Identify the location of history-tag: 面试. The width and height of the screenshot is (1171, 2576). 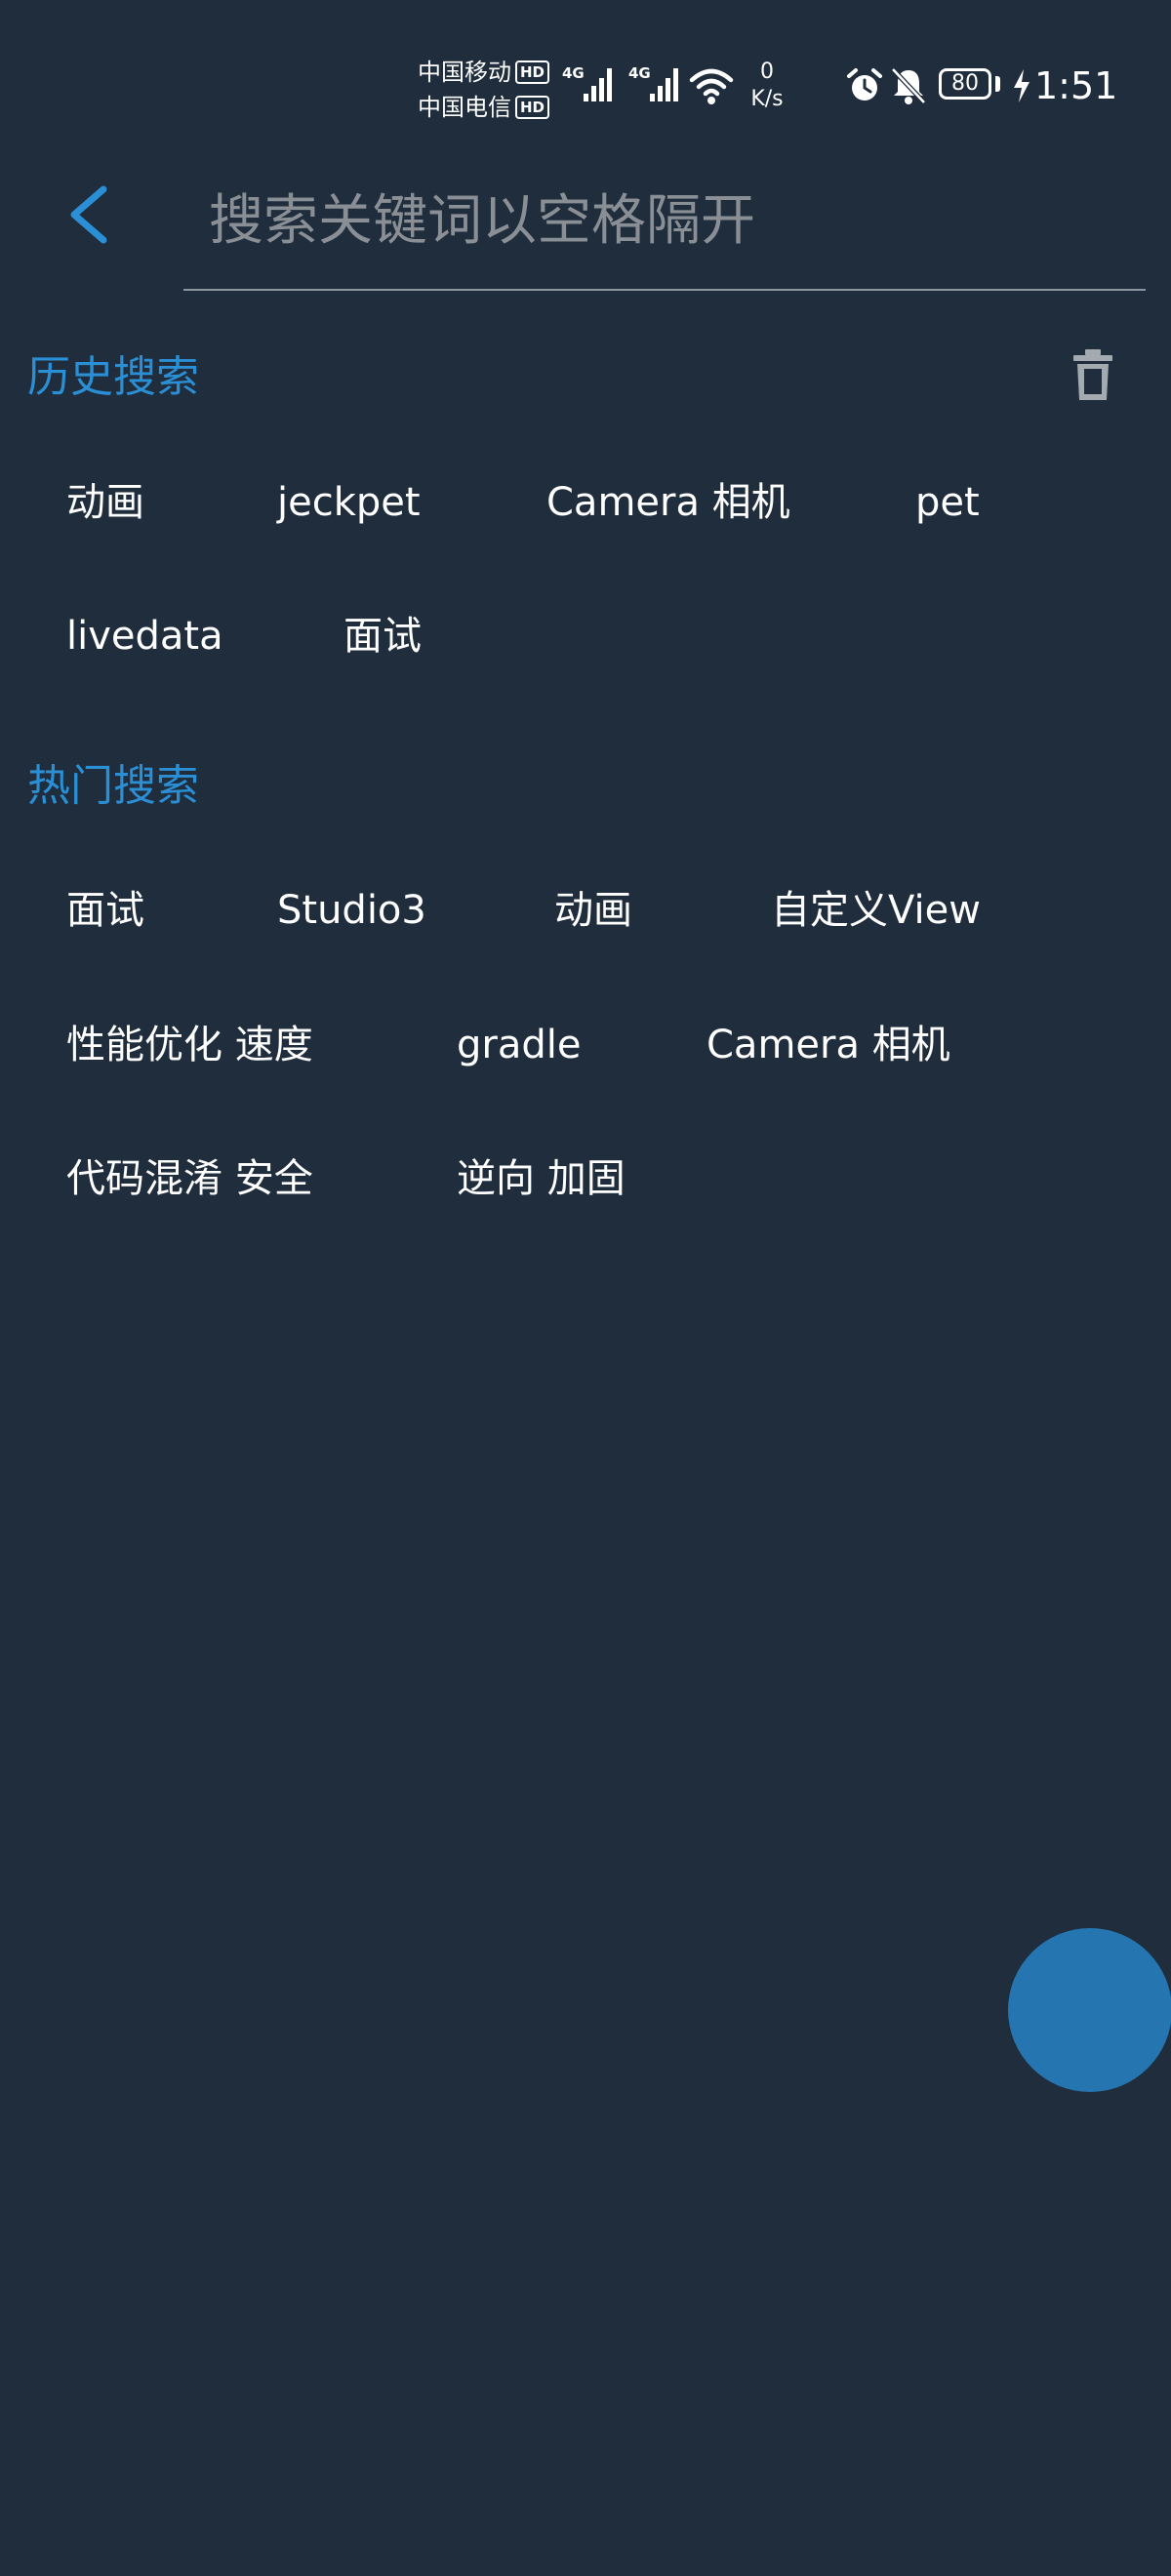
(382, 636).